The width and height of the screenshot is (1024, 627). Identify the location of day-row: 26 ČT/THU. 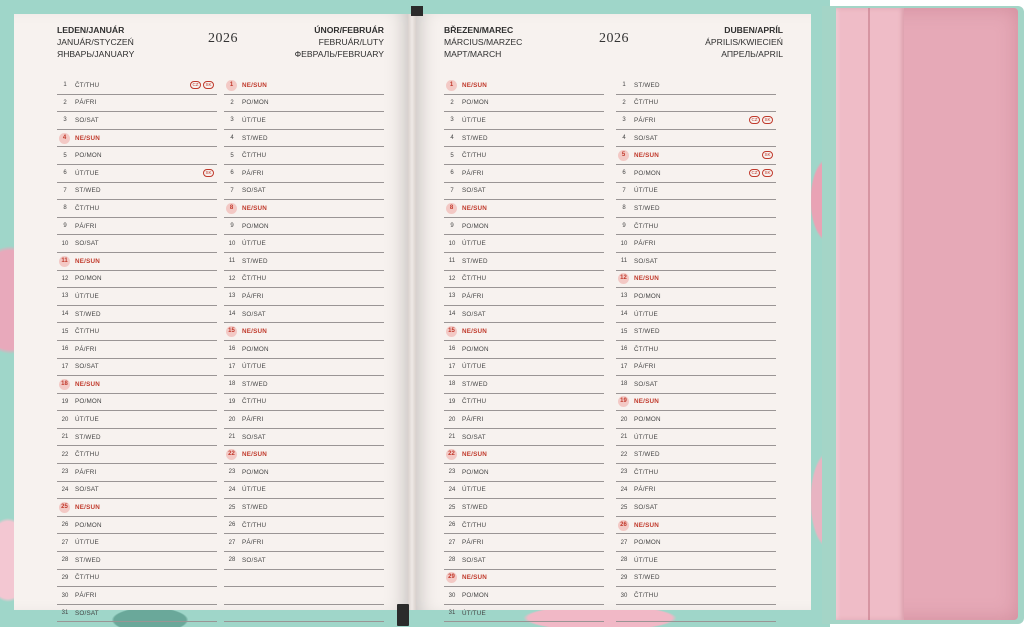
(304, 526).